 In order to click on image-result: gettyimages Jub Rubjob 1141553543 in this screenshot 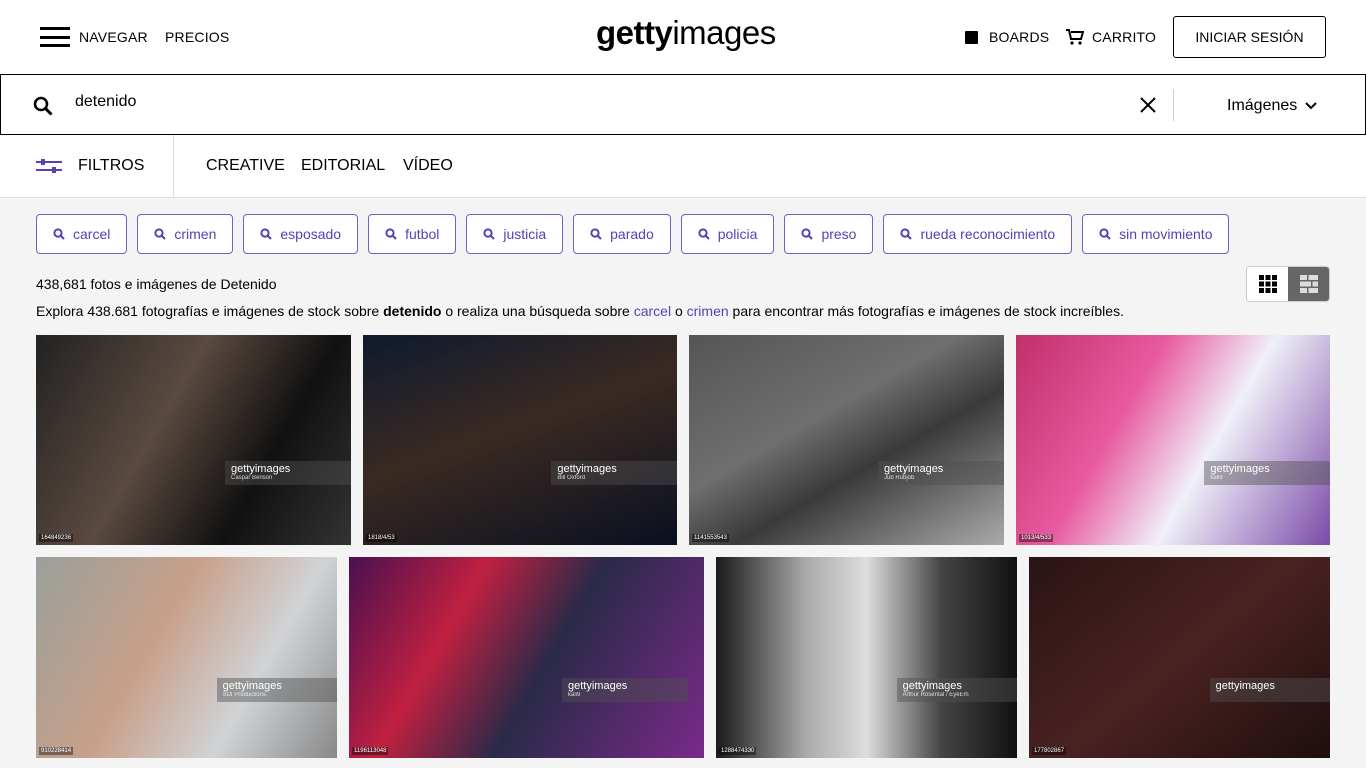, I will do `click(846, 440)`.